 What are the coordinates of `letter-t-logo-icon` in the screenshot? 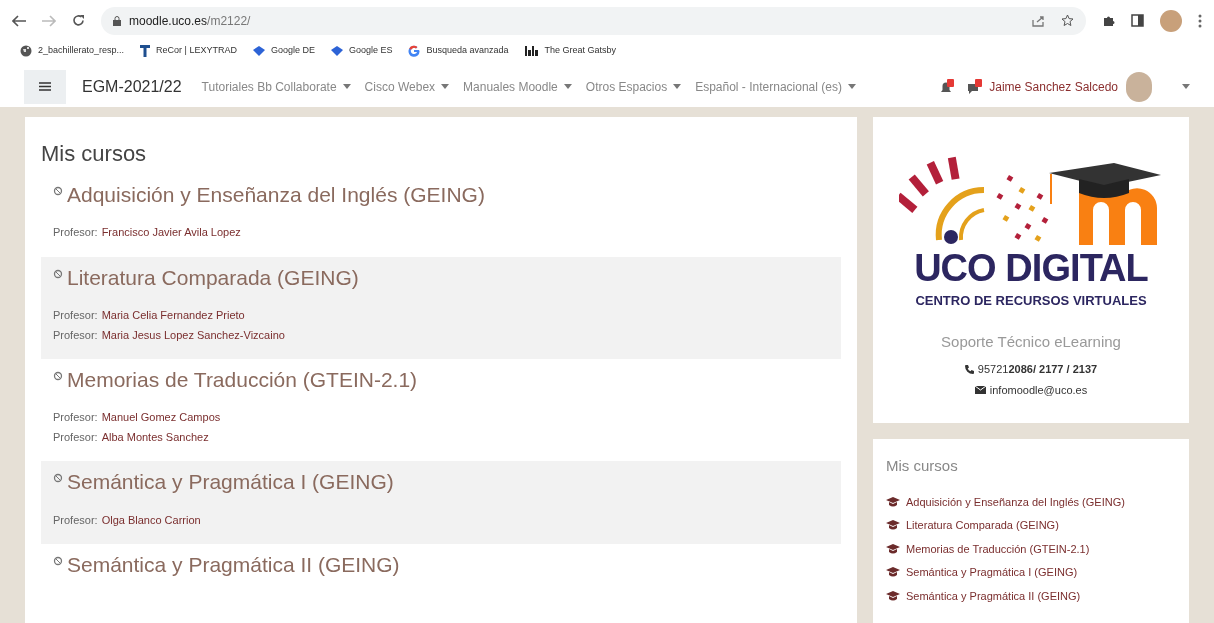 It's located at (145, 51).